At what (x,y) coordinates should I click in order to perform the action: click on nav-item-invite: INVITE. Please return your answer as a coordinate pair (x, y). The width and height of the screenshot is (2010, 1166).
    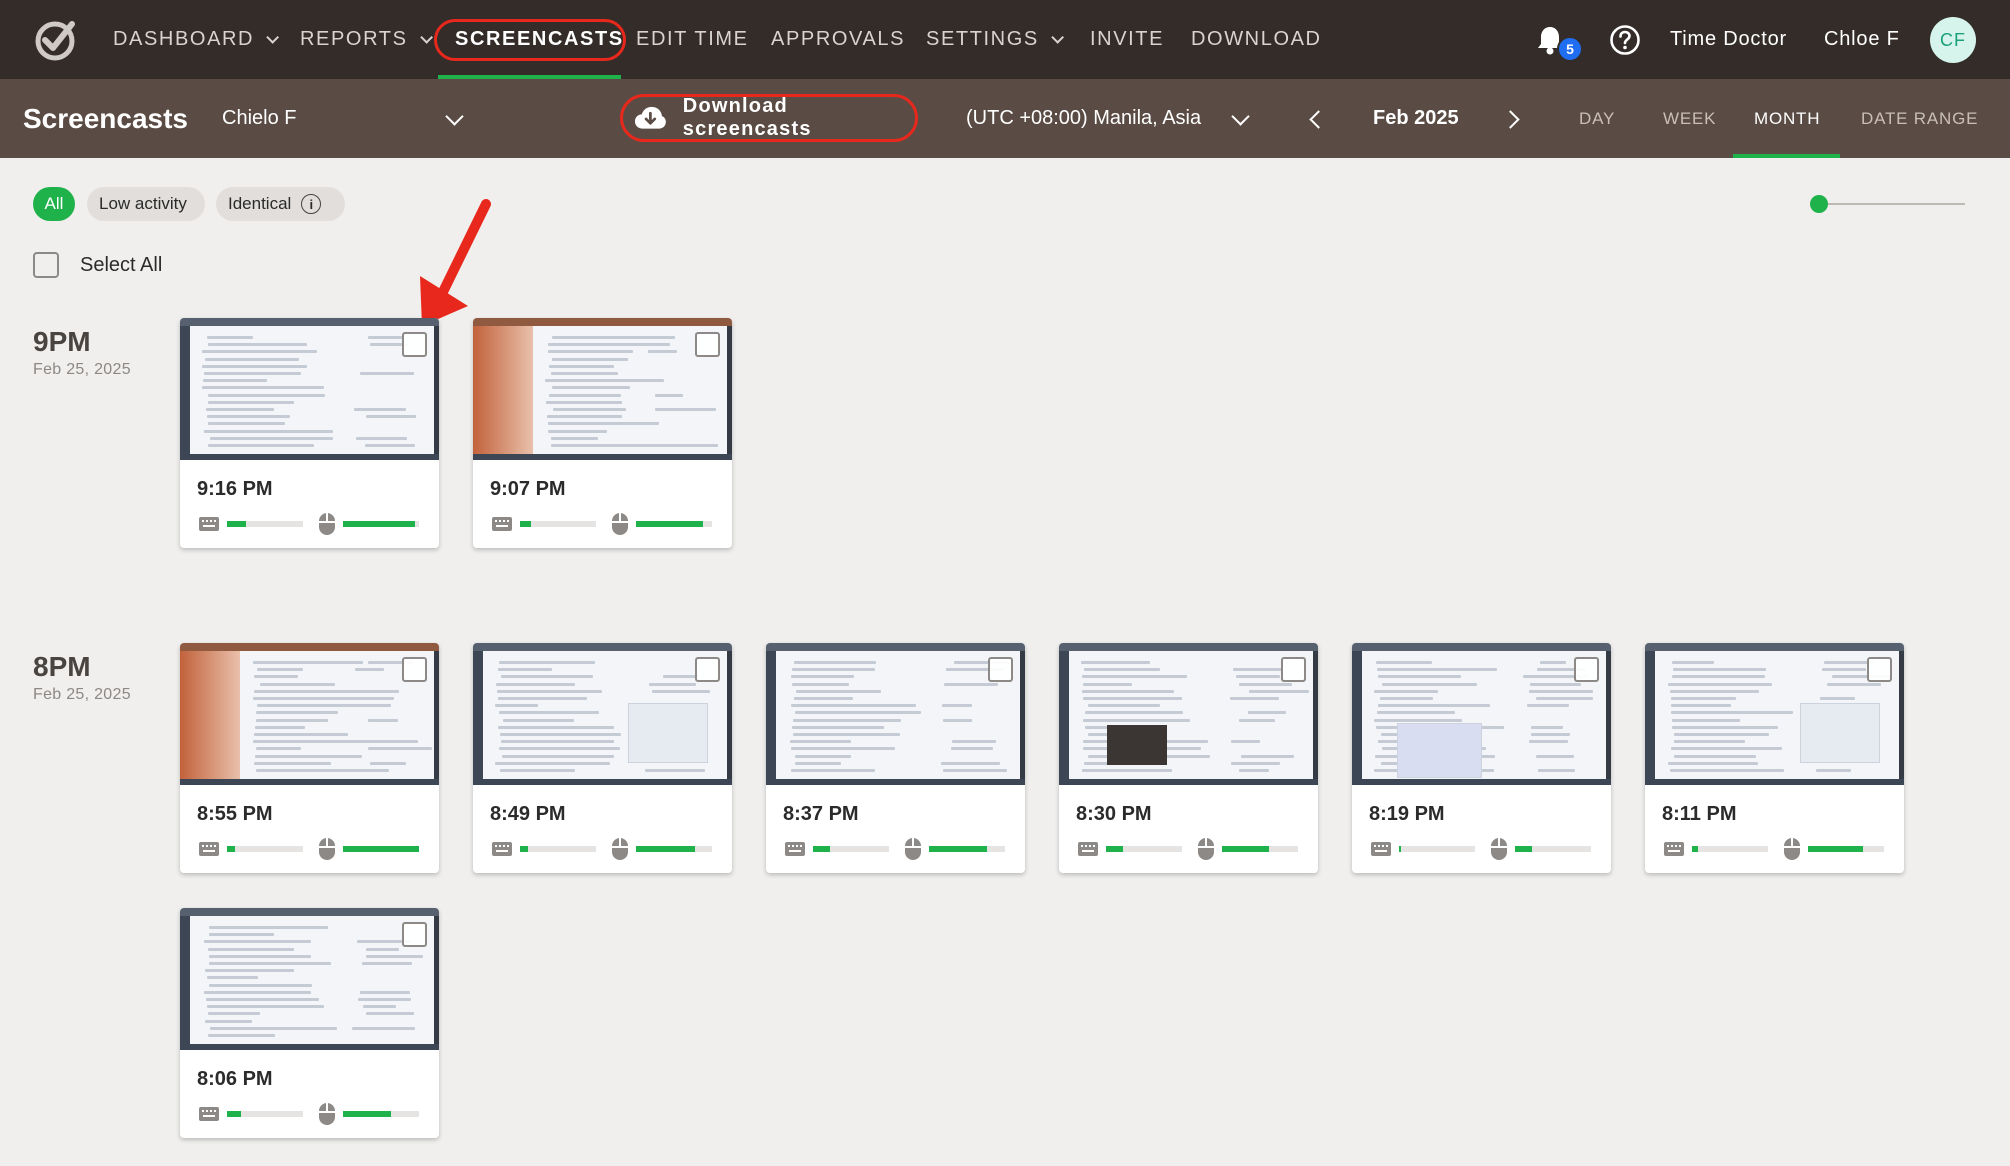
    Looking at the image, I should click on (1127, 39).